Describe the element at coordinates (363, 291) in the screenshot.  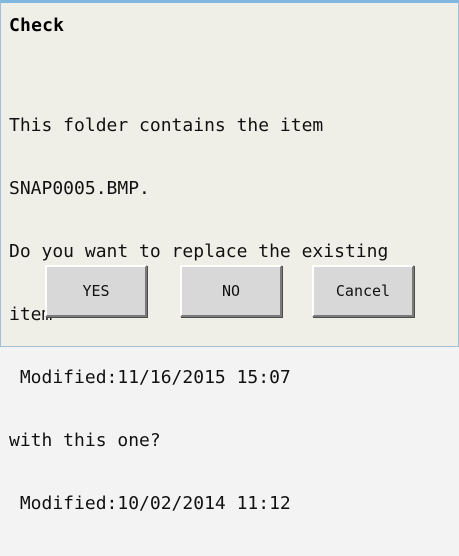
I see `cancel-button: Cancel` at that location.